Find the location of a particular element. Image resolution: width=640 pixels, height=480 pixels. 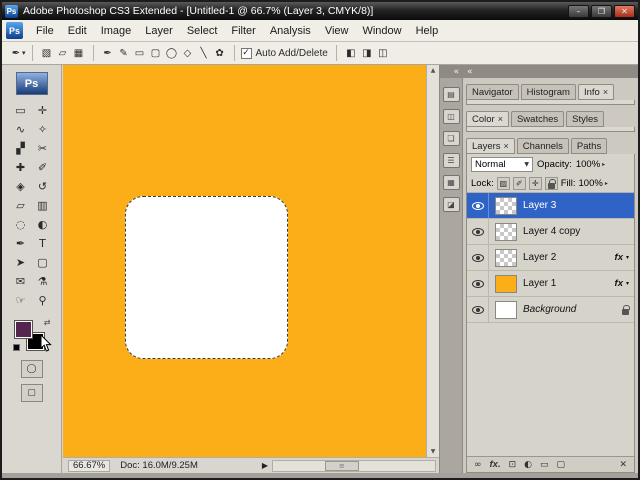

tab-styles: Styles is located at coordinates (585, 119).